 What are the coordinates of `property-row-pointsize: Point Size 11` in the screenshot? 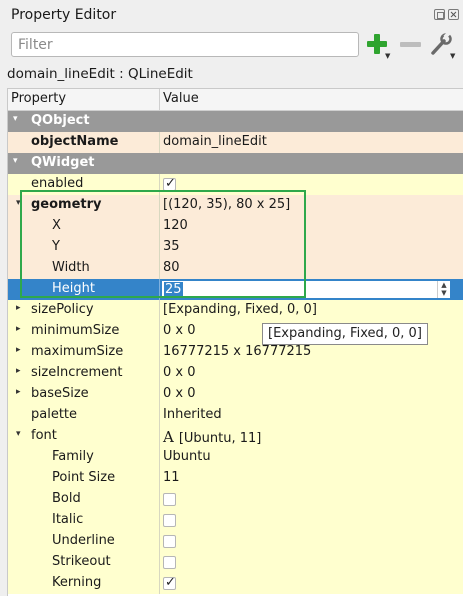 It's located at (235, 478).